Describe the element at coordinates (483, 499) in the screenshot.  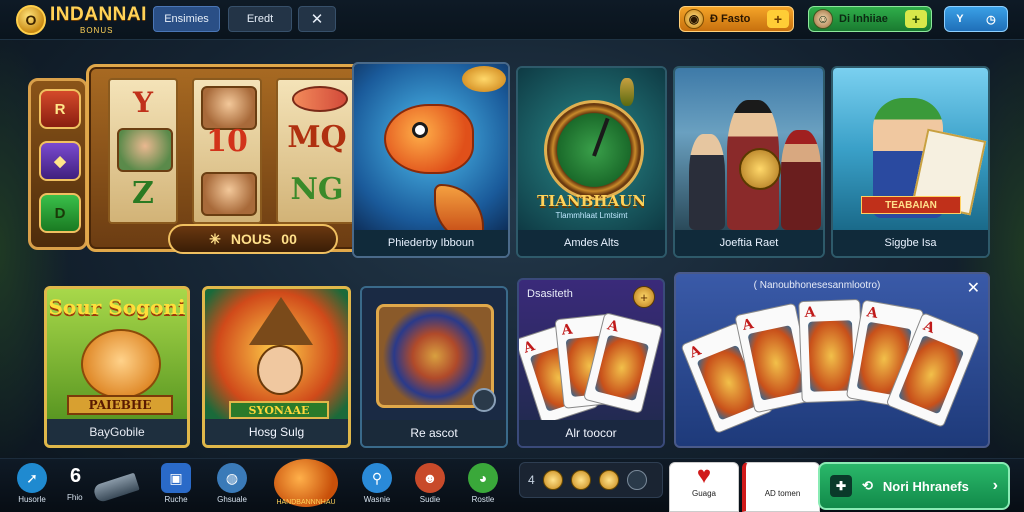
I see `nav-label: Rostle` at that location.